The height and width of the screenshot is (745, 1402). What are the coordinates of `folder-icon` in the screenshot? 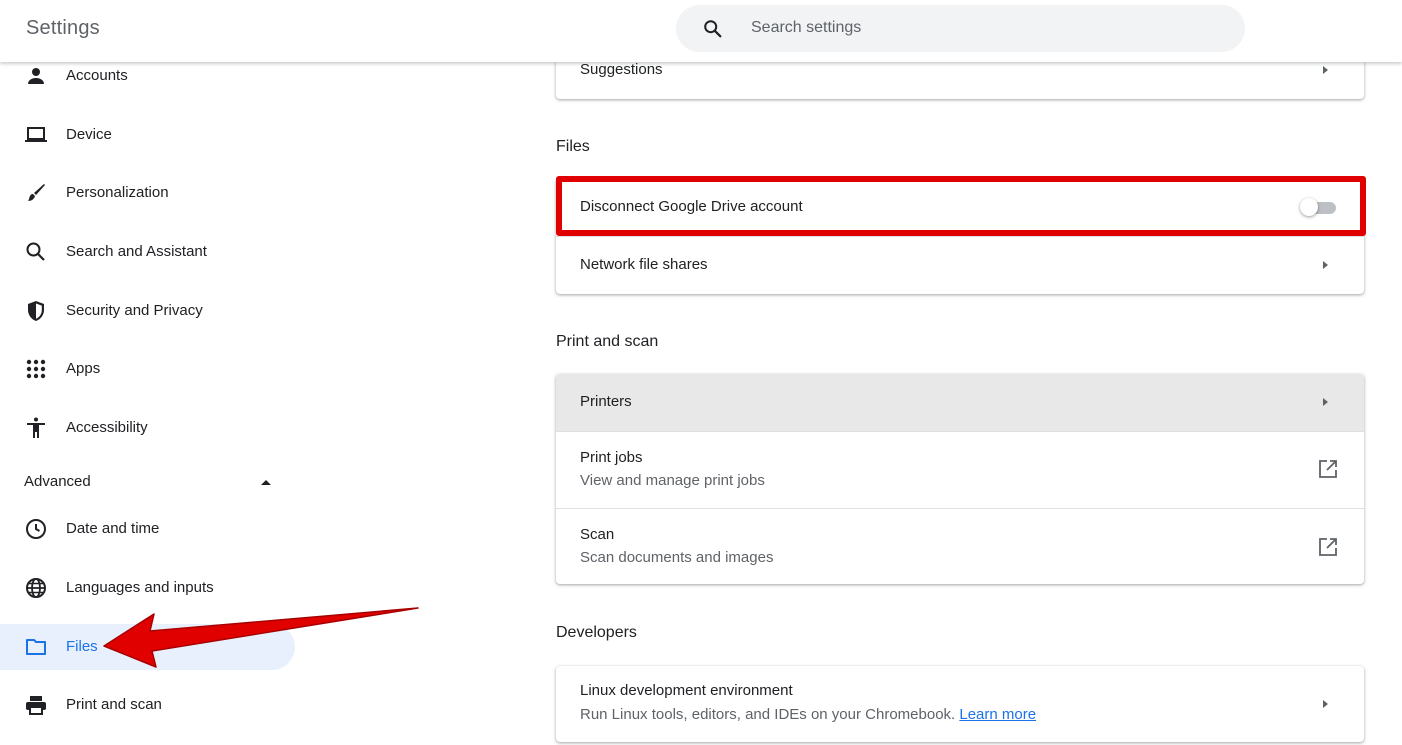 It's located at (36, 647).